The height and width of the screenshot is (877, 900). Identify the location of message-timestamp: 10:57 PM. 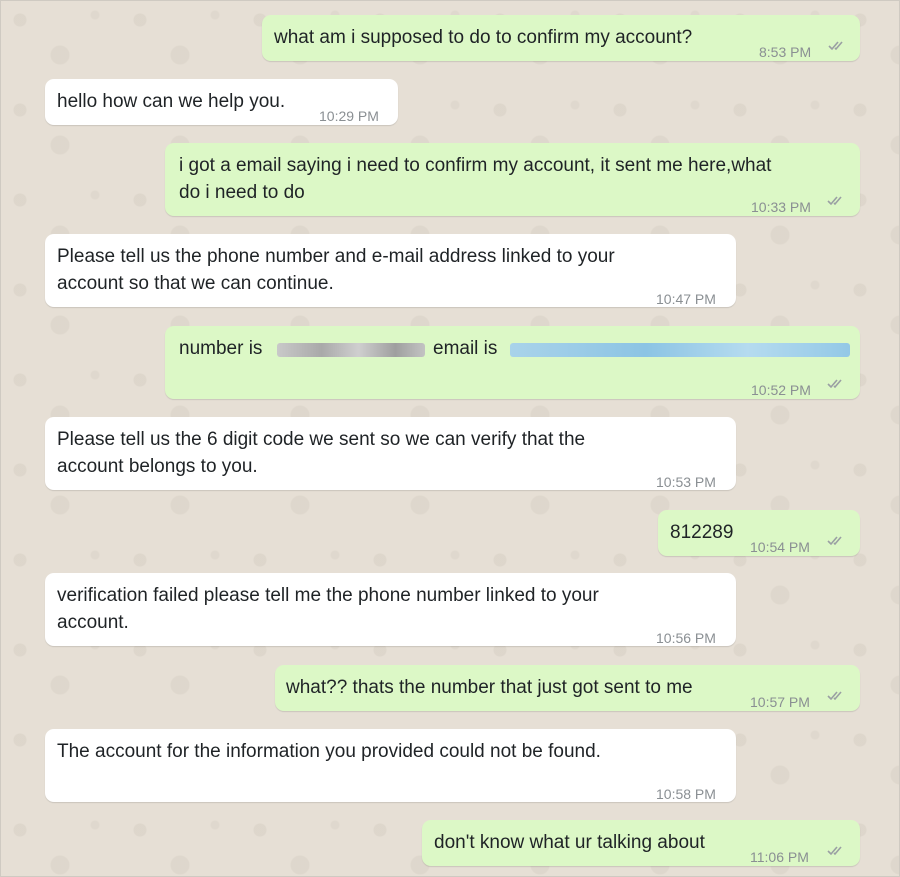
(780, 702).